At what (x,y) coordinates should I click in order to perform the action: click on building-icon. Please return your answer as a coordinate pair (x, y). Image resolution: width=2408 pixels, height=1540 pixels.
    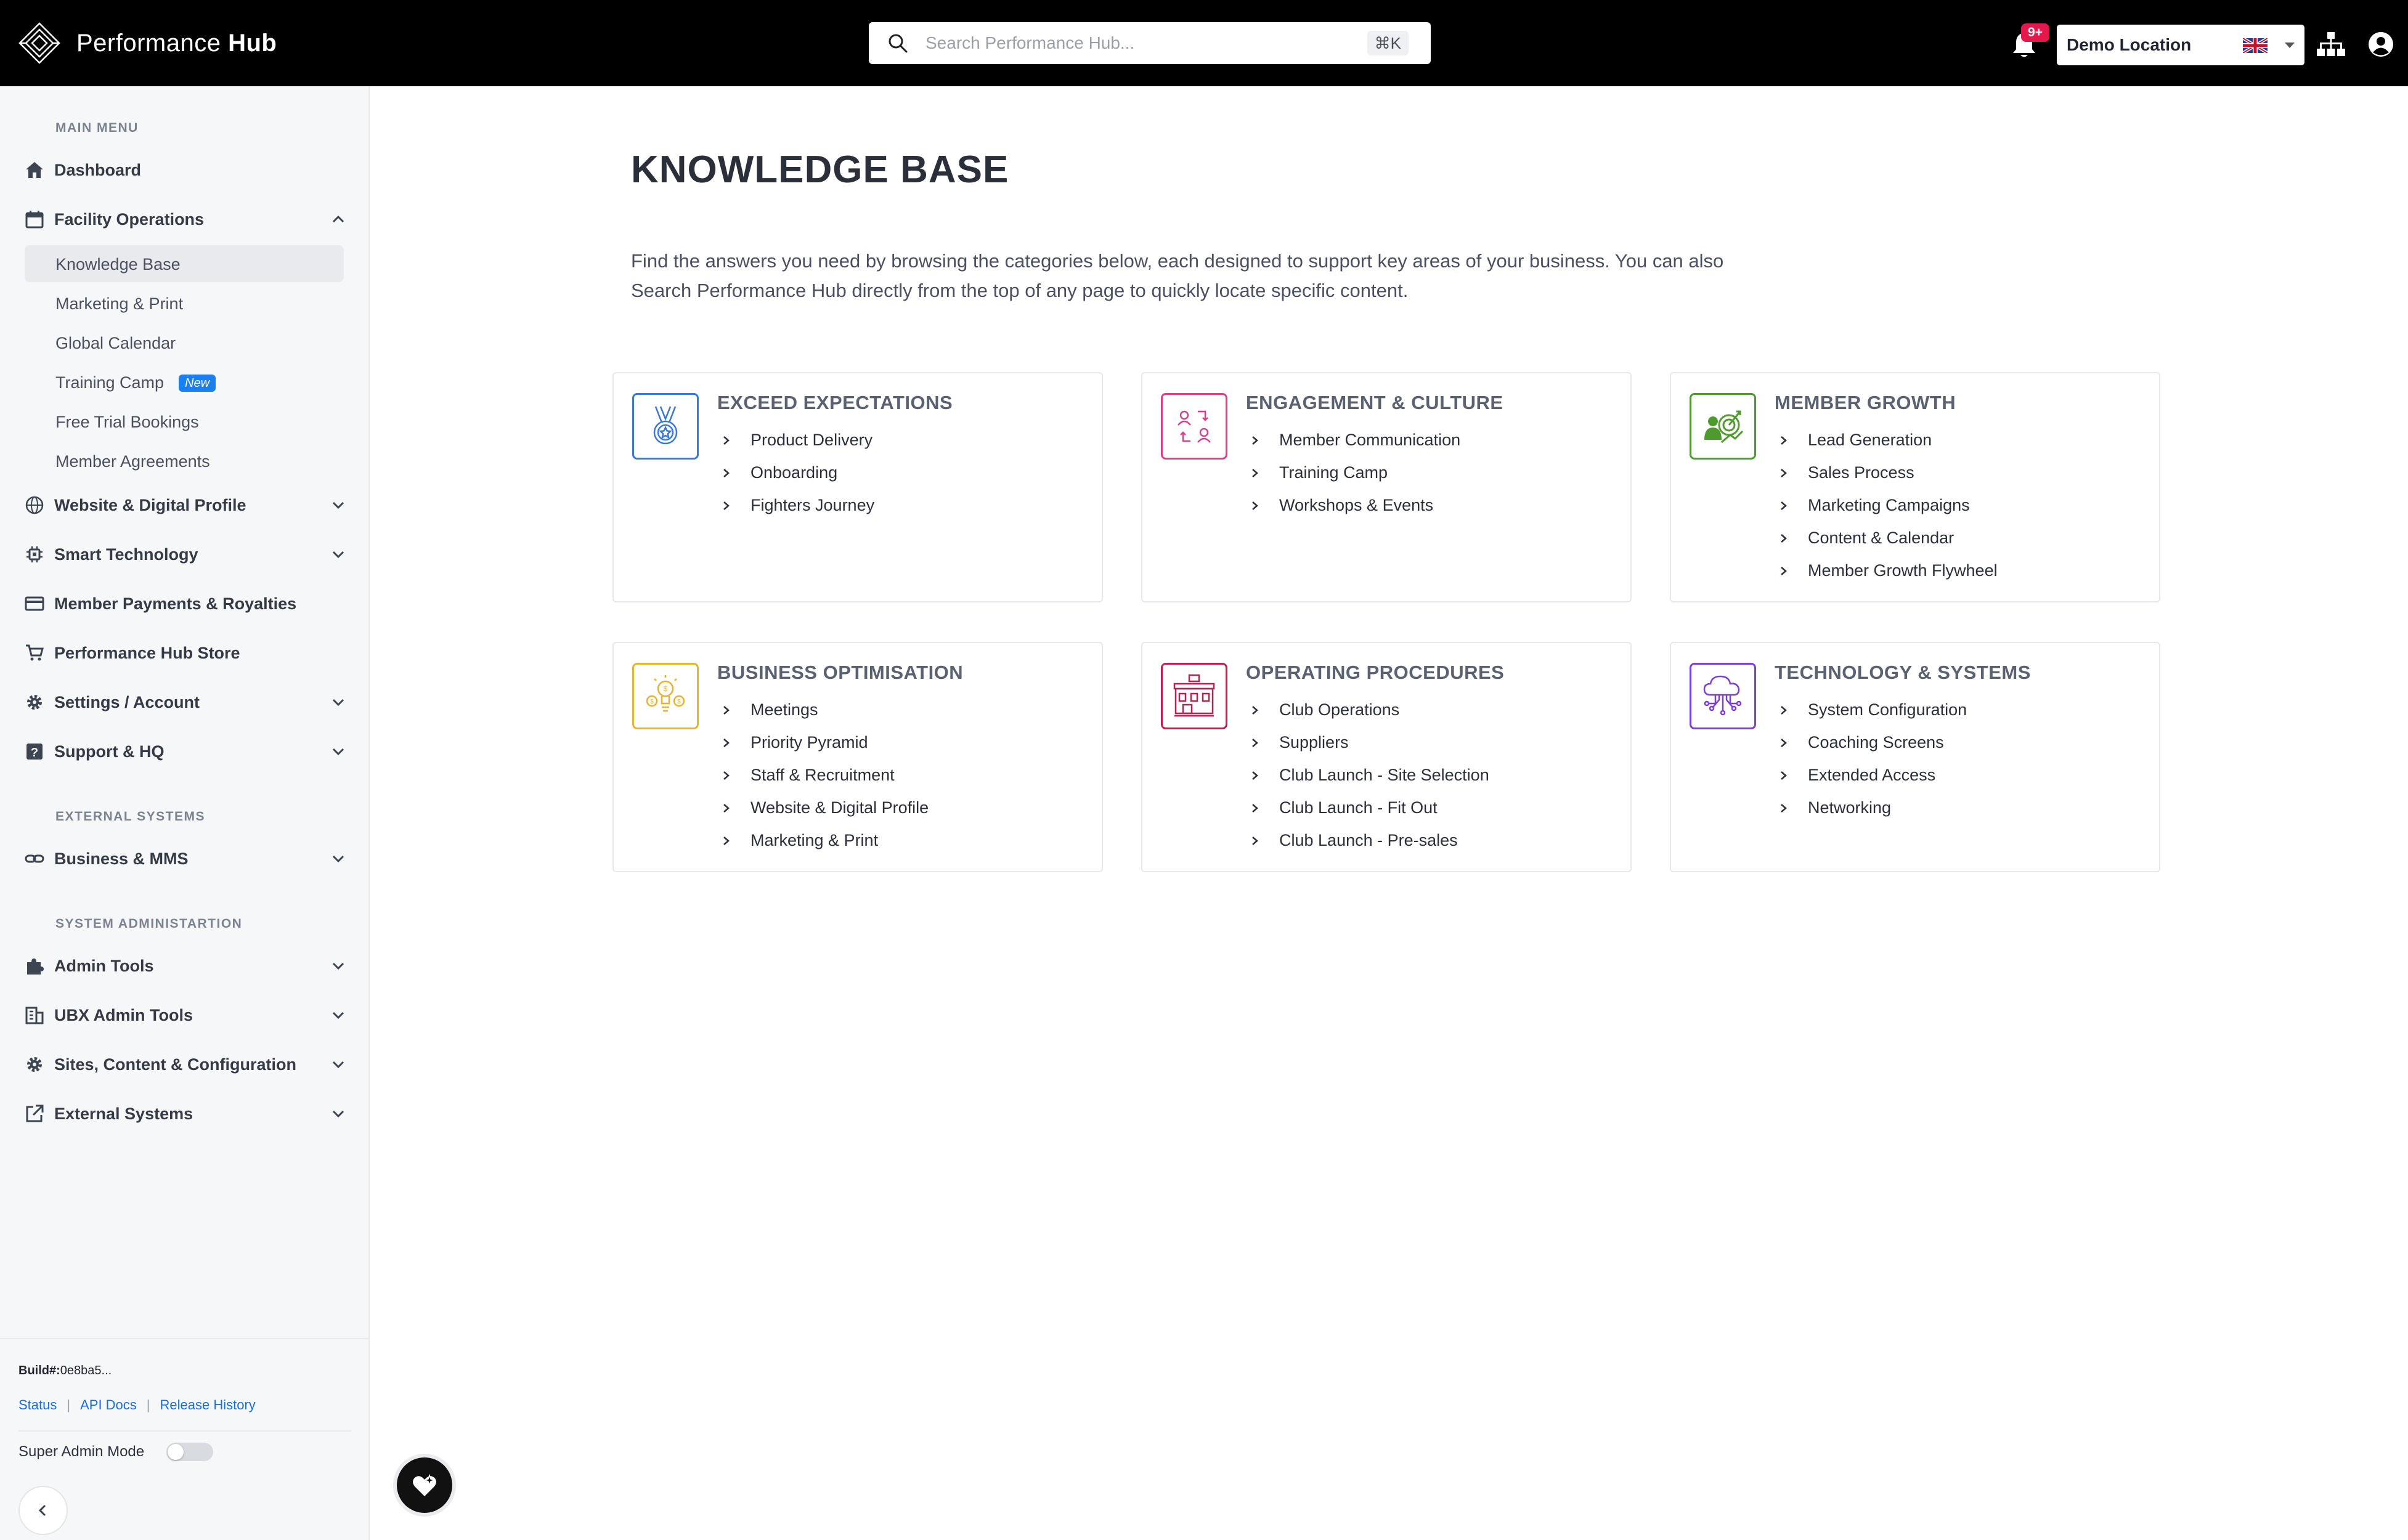
    Looking at the image, I should click on (35, 1015).